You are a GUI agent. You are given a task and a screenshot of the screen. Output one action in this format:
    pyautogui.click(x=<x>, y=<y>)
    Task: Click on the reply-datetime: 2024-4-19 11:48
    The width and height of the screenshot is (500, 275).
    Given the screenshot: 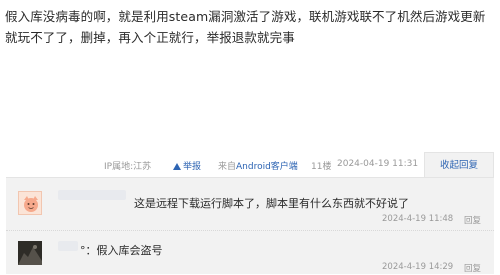 What is the action you would take?
    pyautogui.click(x=418, y=219)
    